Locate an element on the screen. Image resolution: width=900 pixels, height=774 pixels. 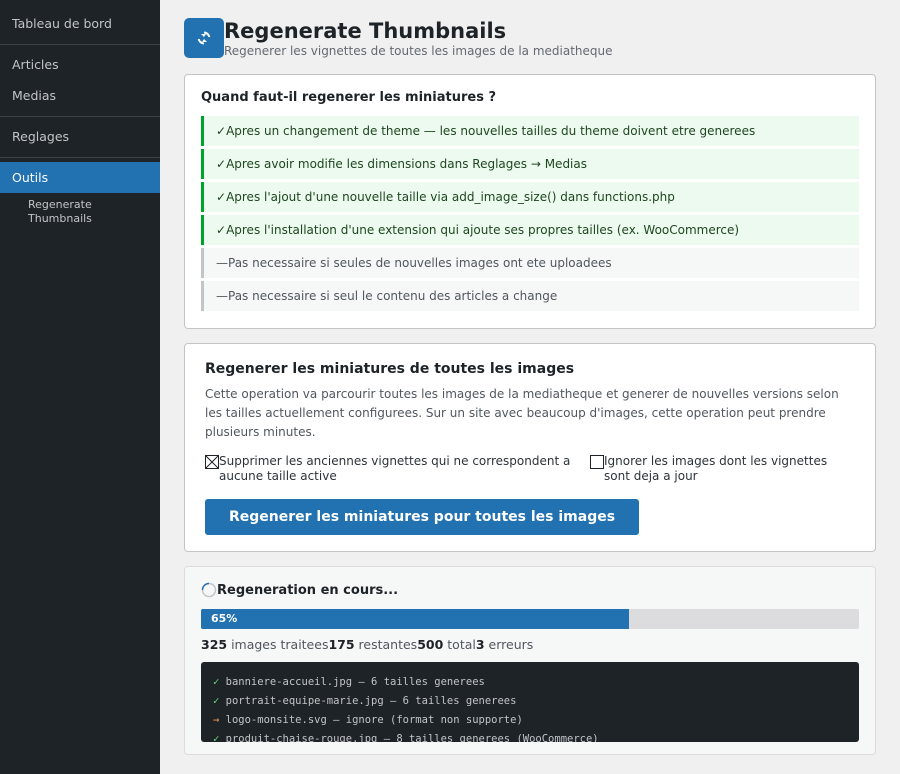
processed-label: images traitees is located at coordinates (278, 644).